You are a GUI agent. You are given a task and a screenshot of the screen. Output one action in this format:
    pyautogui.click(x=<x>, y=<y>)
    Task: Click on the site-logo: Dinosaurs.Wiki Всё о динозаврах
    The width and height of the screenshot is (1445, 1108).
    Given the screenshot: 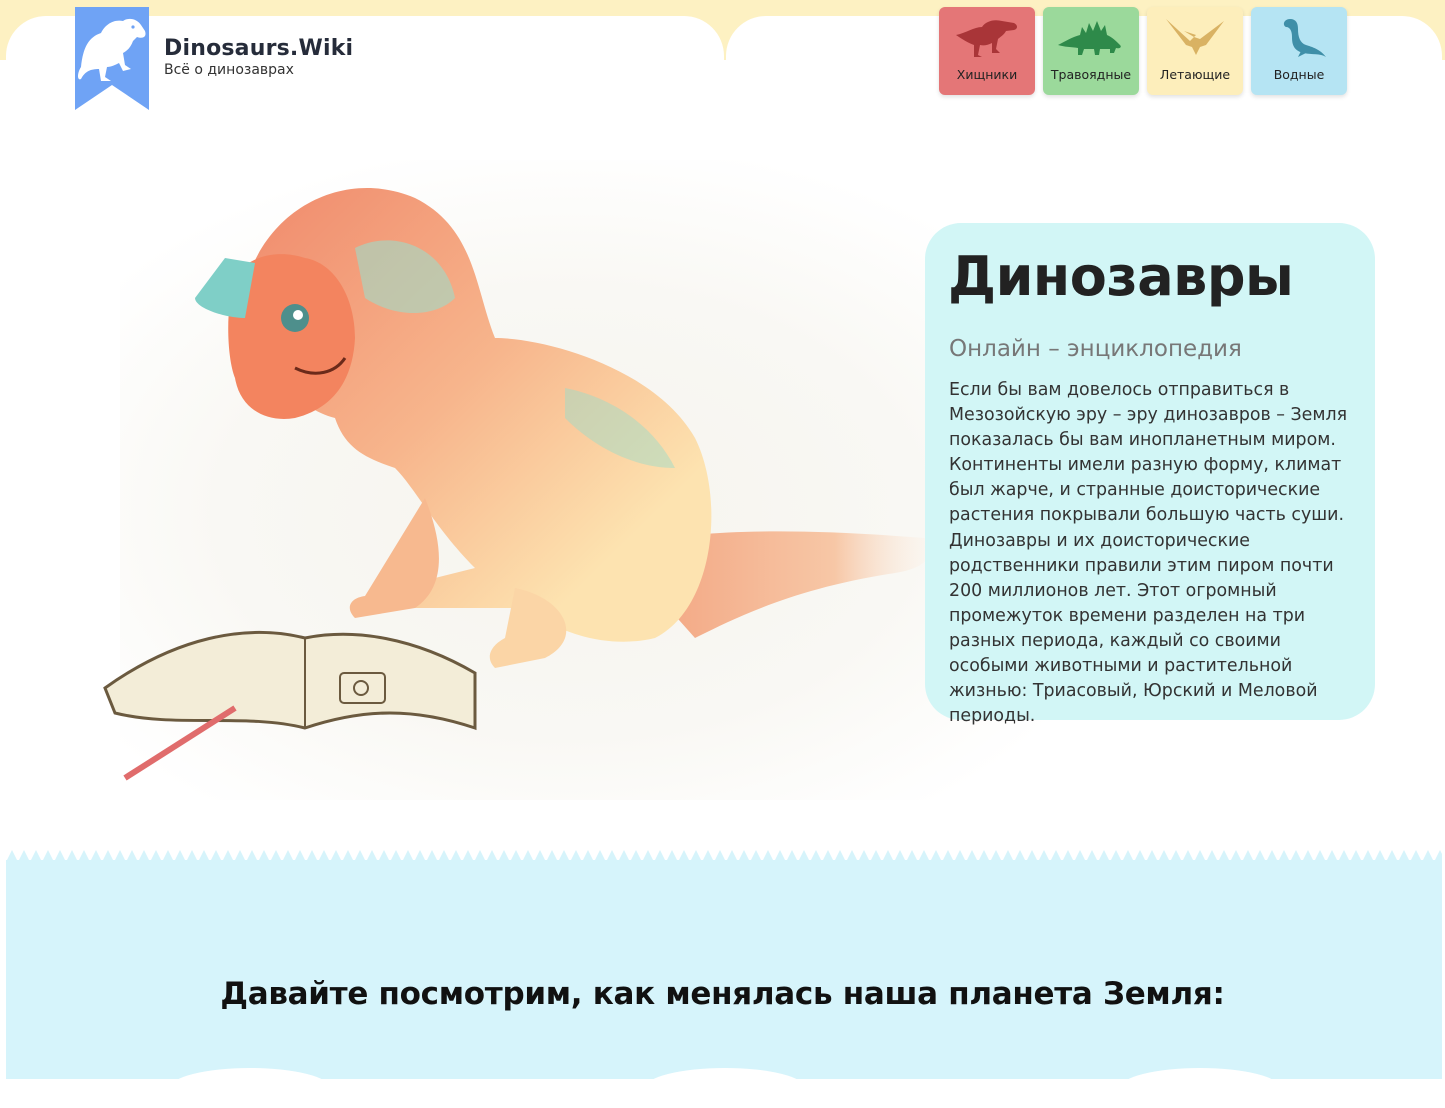 What is the action you would take?
    pyautogui.click(x=214, y=58)
    